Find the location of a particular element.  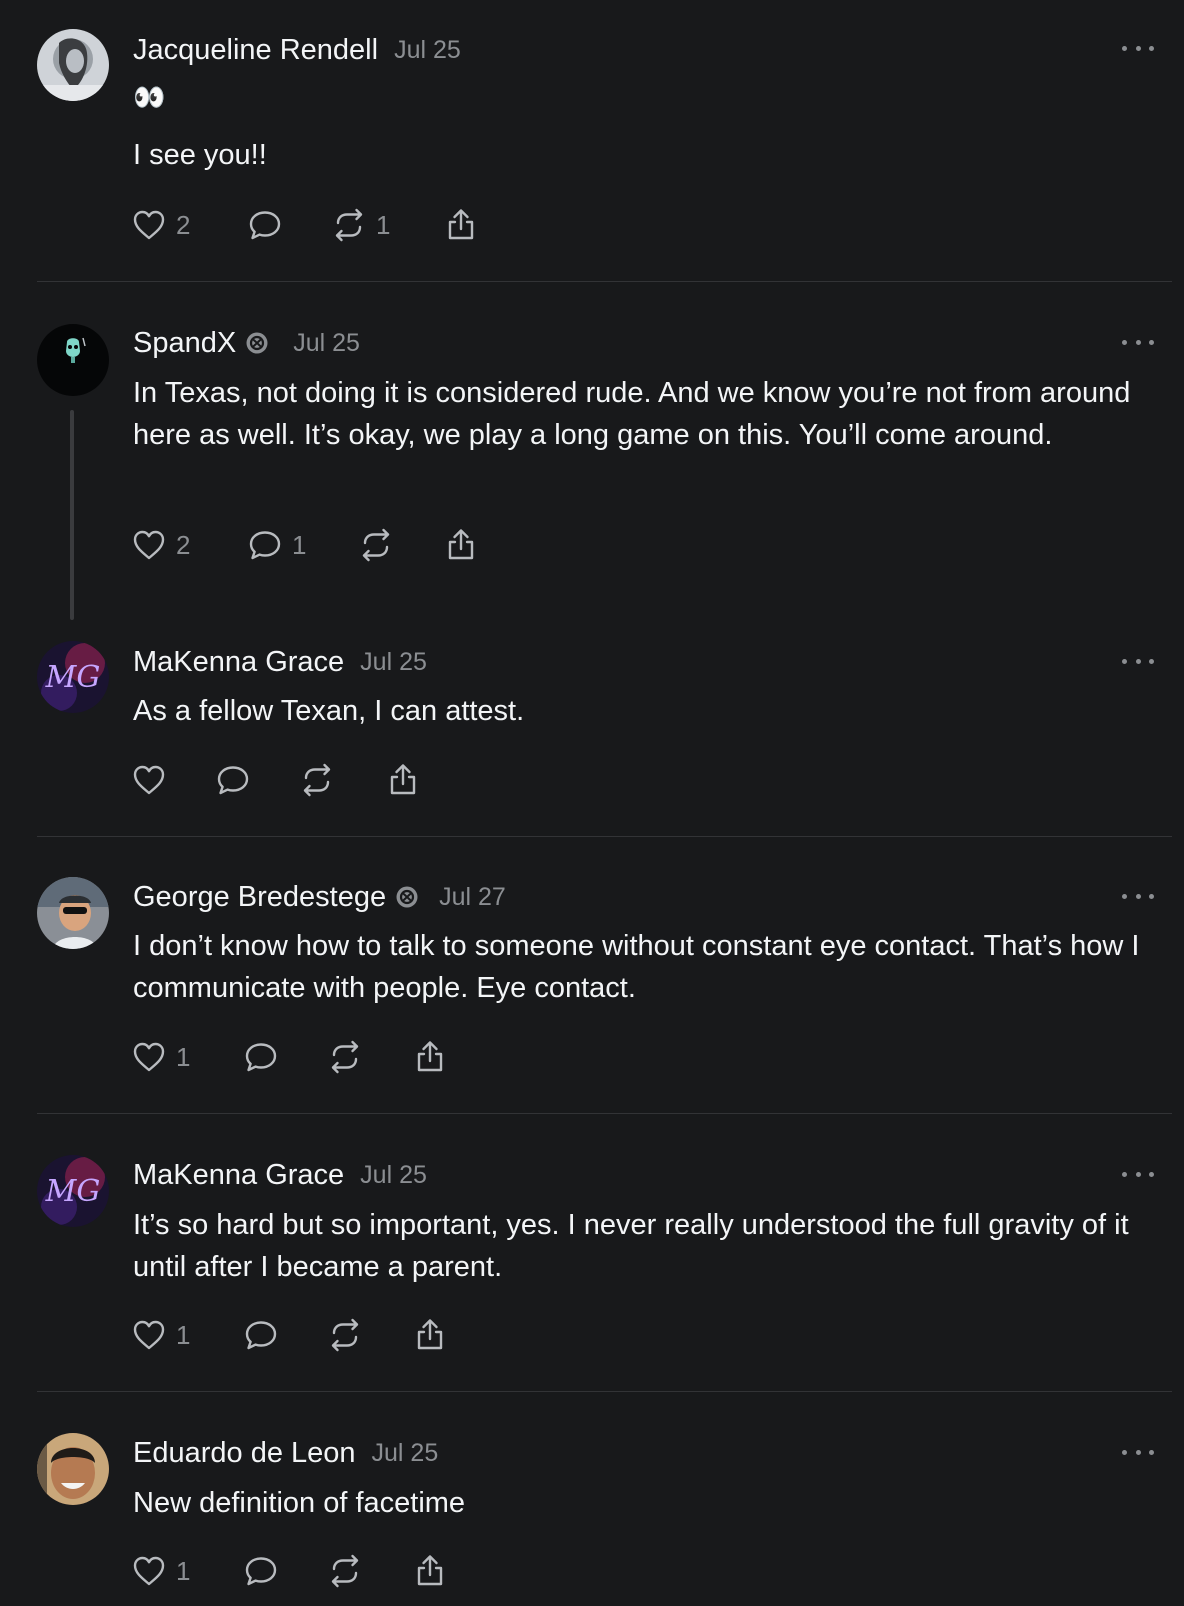

author-name: George Bredestege is located at coordinates (259, 897).